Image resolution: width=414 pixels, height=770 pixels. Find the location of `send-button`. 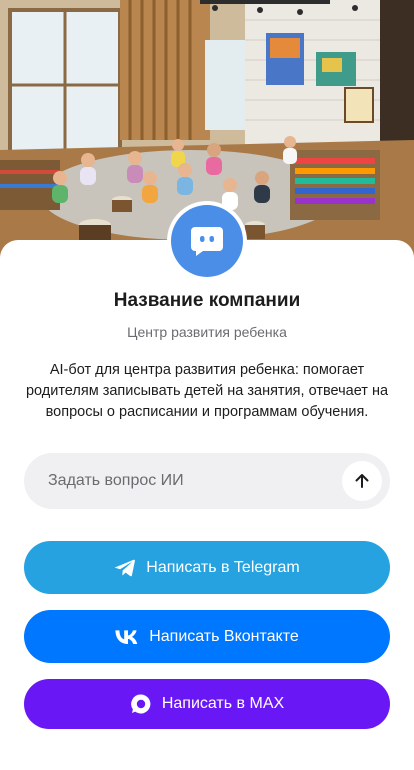

send-button is located at coordinates (362, 481).